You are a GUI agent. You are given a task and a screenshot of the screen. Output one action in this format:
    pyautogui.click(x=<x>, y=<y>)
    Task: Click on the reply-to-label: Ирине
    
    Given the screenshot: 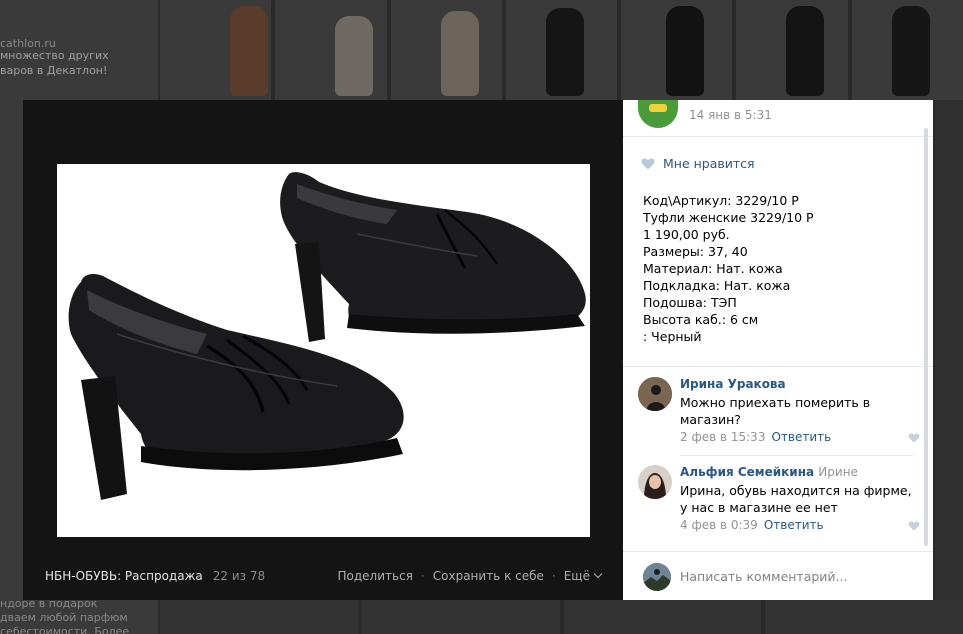 What is the action you would take?
    pyautogui.click(x=838, y=472)
    